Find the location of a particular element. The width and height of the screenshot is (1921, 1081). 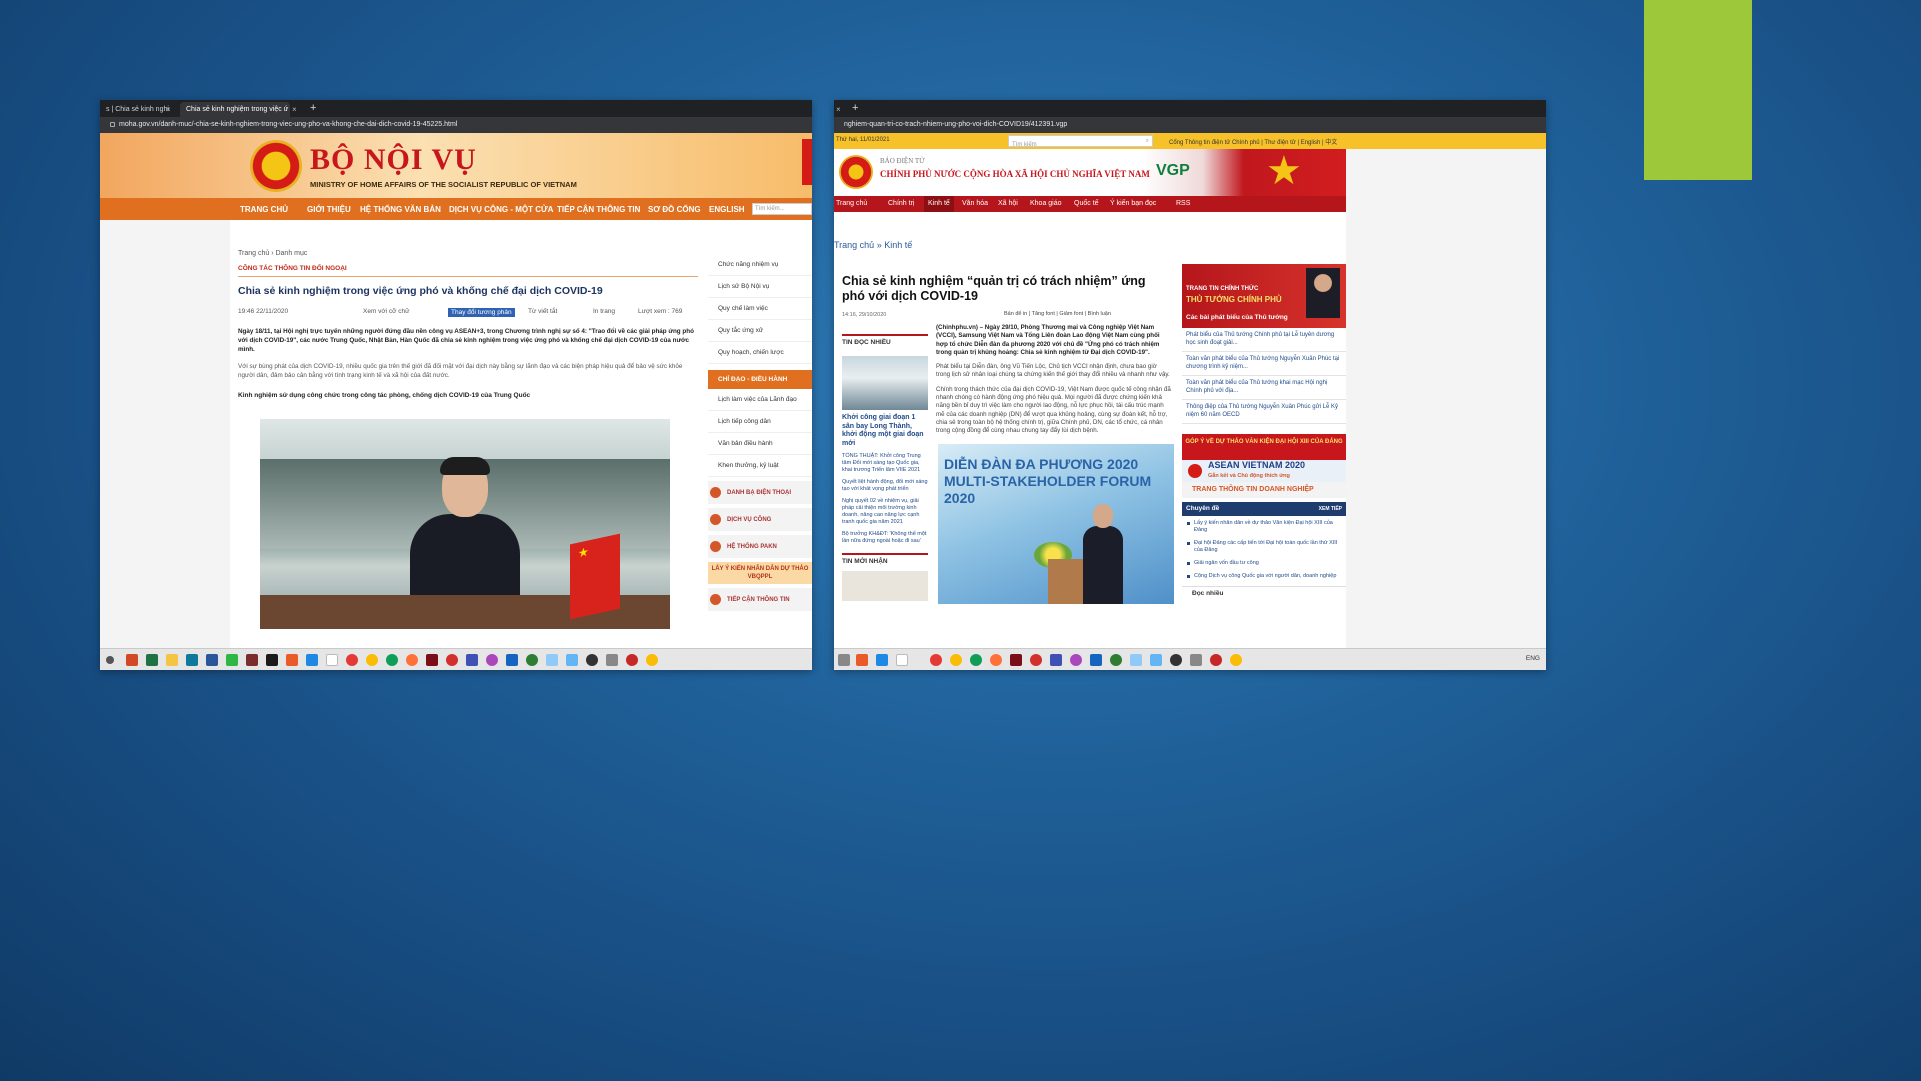

opera-icon is located at coordinates (352, 660).